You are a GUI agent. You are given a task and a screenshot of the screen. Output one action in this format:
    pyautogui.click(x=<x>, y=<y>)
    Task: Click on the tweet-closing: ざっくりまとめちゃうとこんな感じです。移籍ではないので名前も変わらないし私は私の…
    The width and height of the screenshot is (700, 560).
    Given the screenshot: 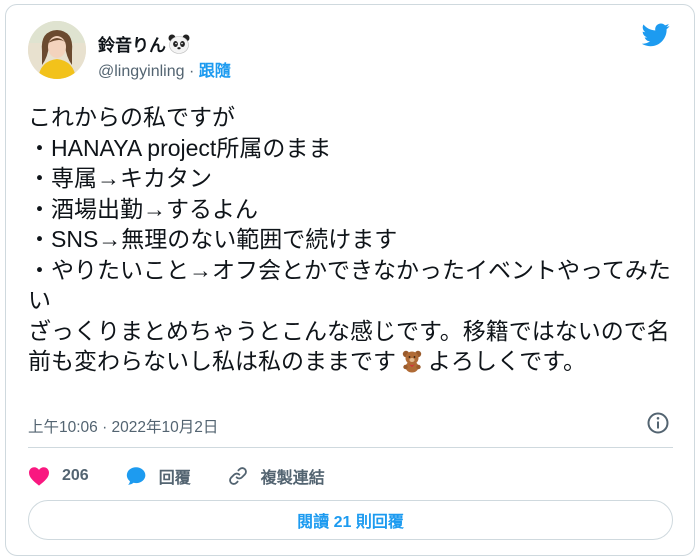 What is the action you would take?
    pyautogui.click(x=353, y=346)
    